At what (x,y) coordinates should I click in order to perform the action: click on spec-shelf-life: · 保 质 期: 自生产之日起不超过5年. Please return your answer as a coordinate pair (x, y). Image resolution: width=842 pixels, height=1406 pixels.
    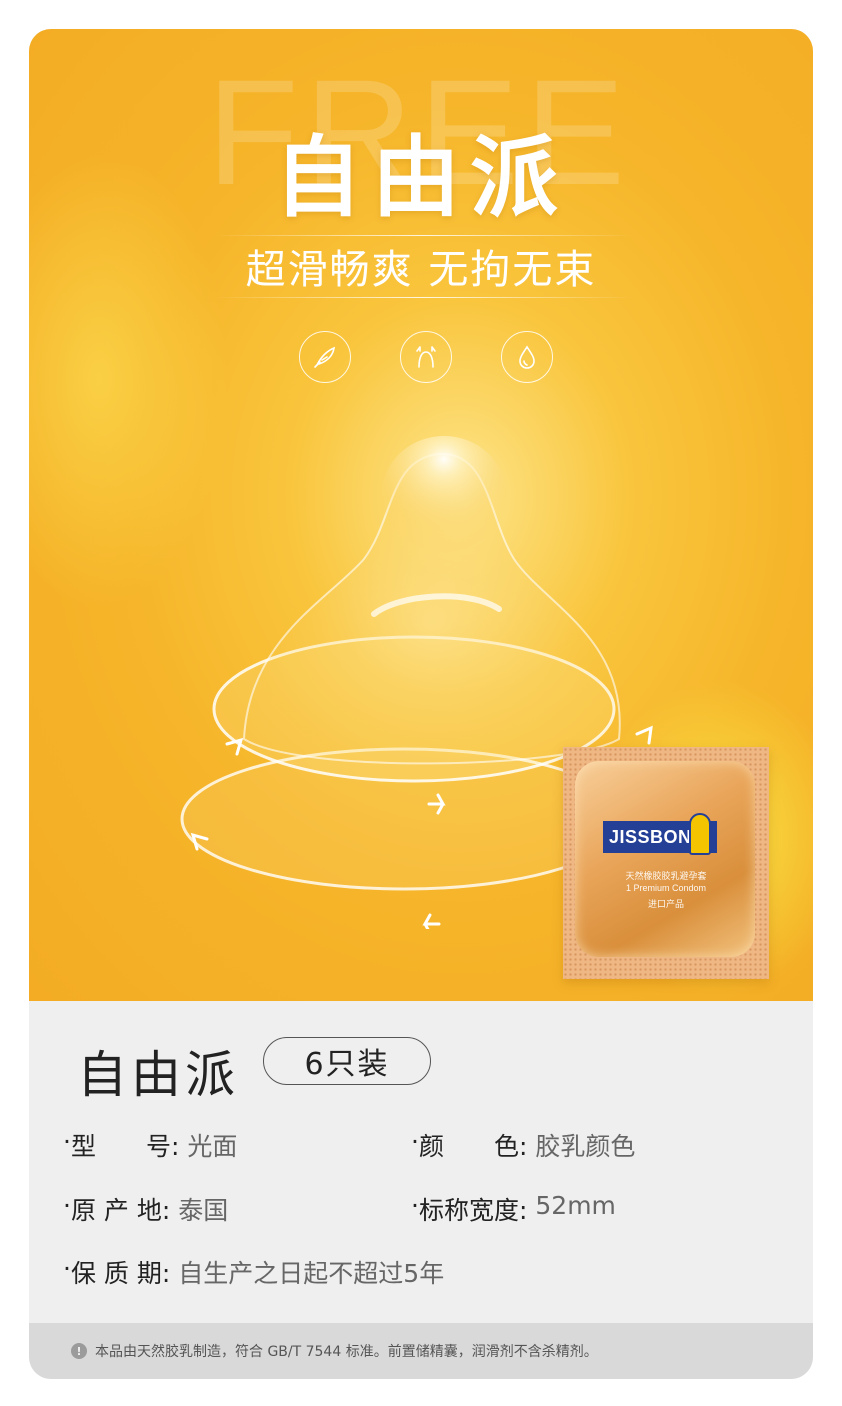
    Looking at the image, I should click on (254, 1271).